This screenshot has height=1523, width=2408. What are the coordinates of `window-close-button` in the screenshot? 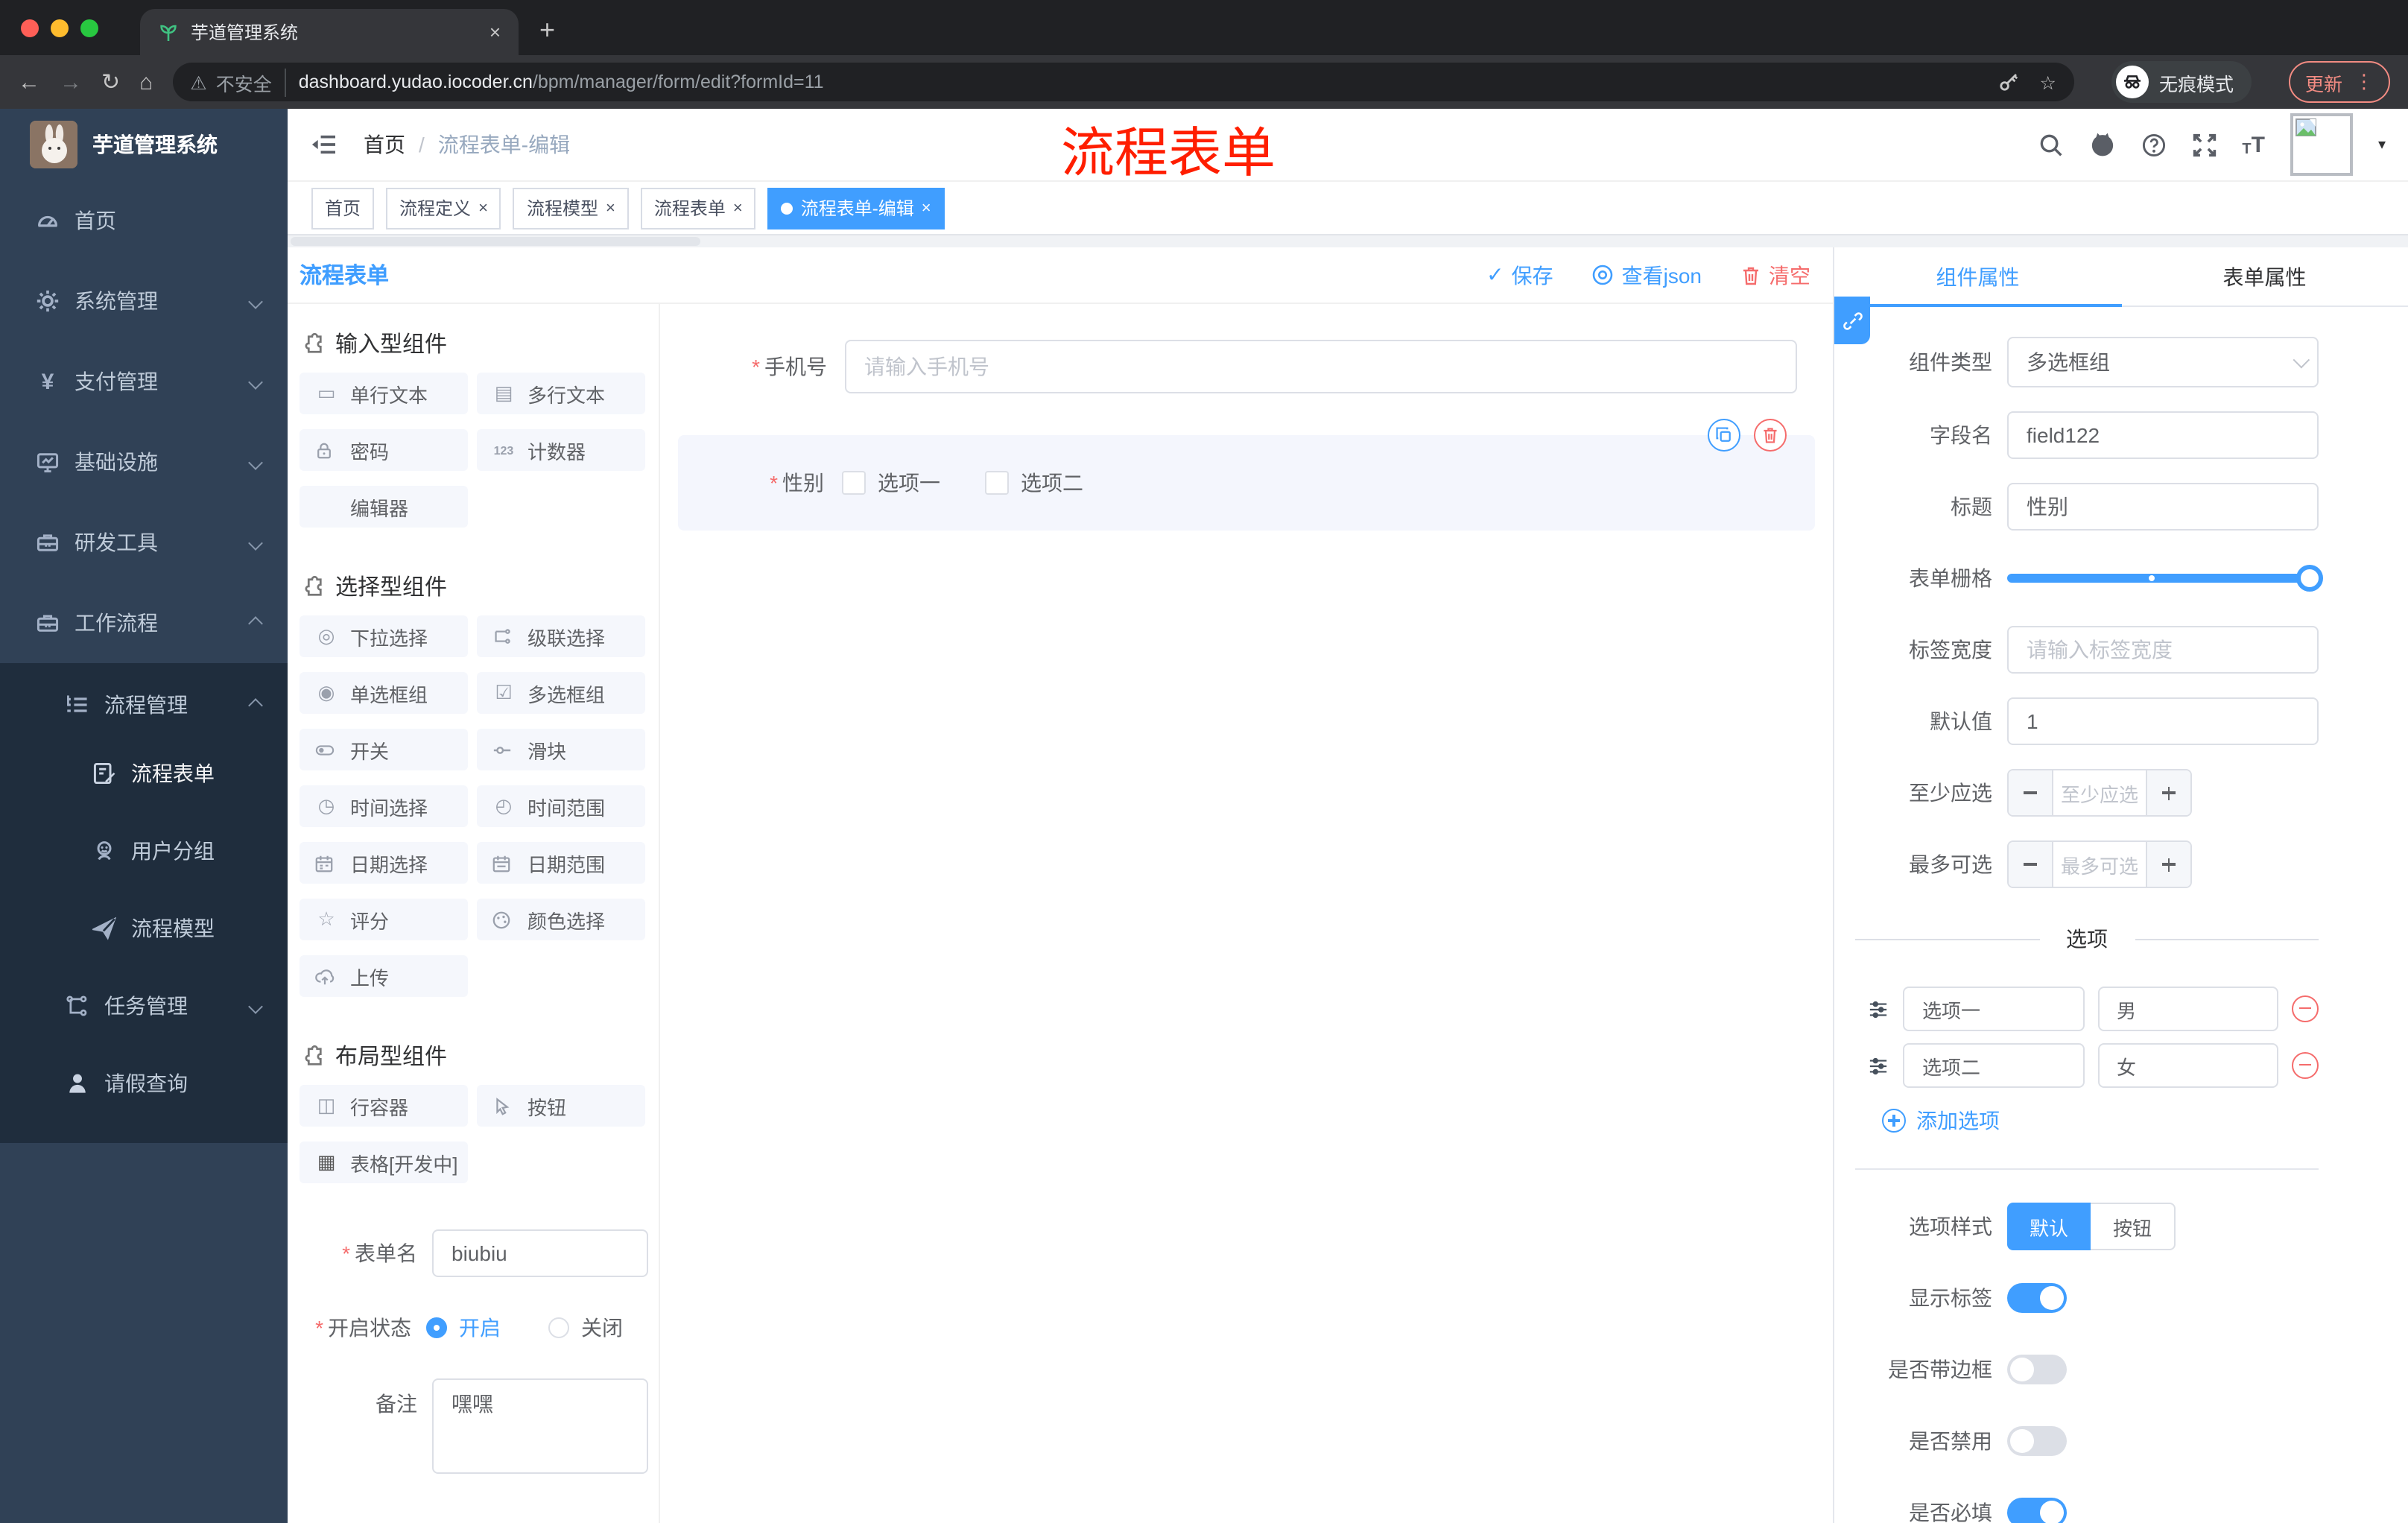 It's located at (30, 28).